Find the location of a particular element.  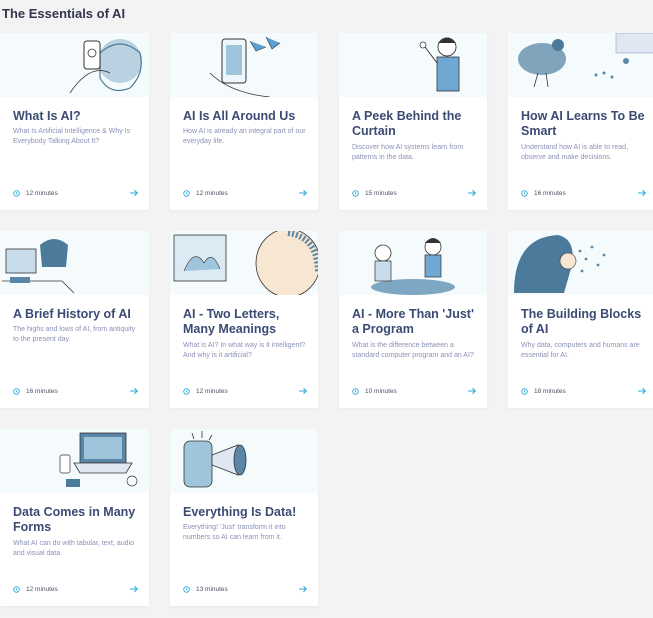

card-title: Data Comes in Many Forms is located at coordinates (74, 519).